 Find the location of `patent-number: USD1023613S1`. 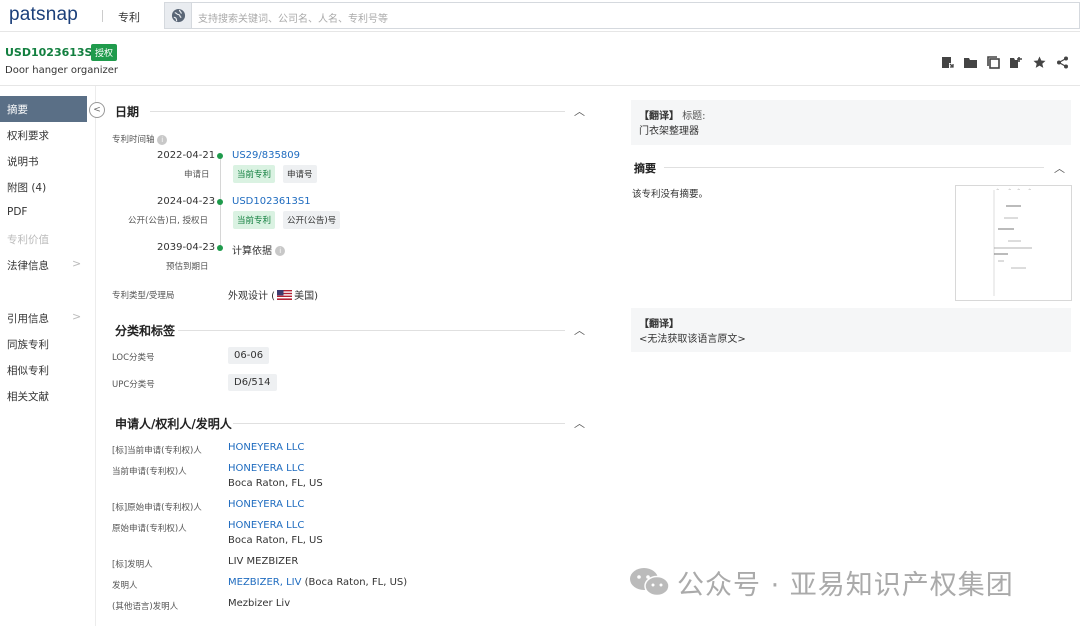

patent-number: USD1023613S1 is located at coordinates (53, 52).